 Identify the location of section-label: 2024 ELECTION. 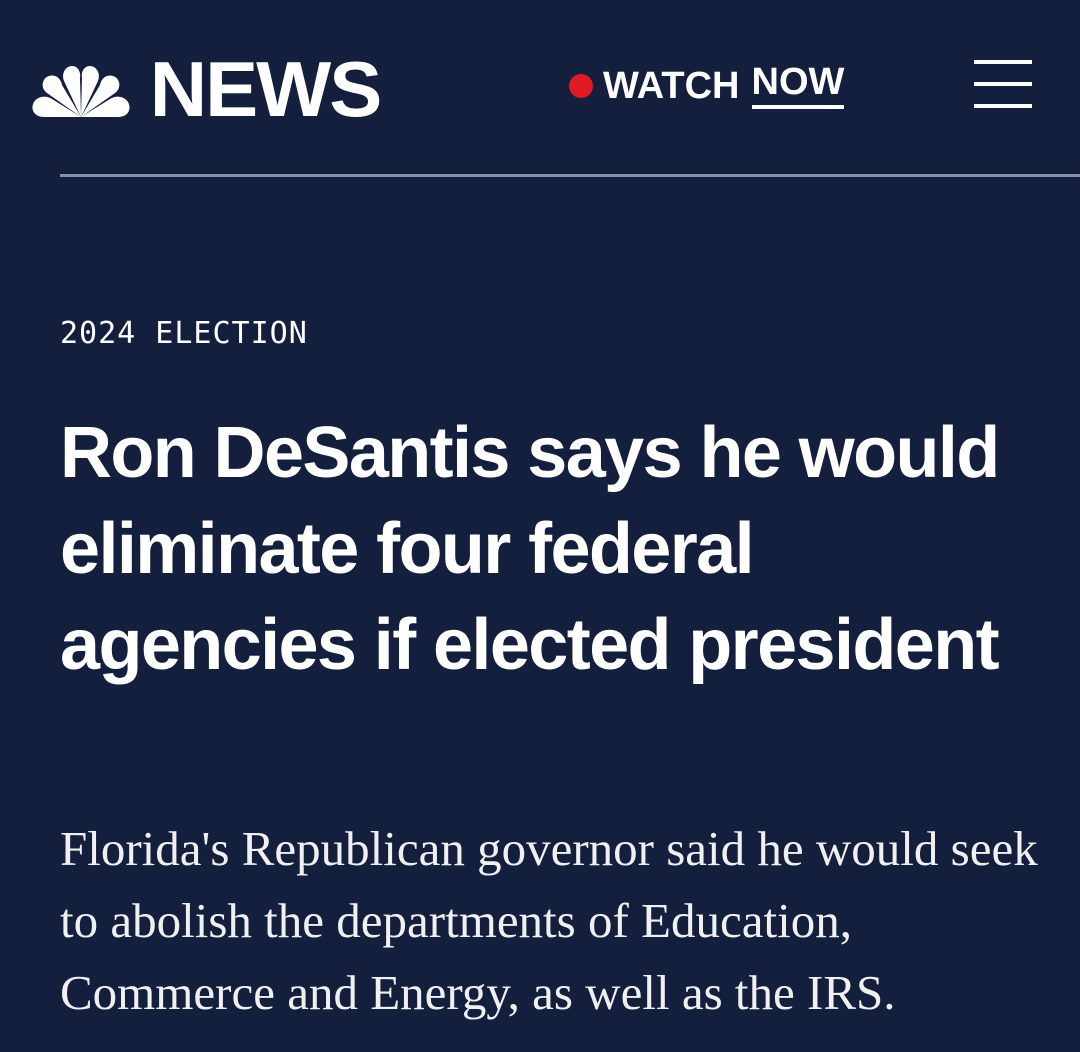
(184, 333).